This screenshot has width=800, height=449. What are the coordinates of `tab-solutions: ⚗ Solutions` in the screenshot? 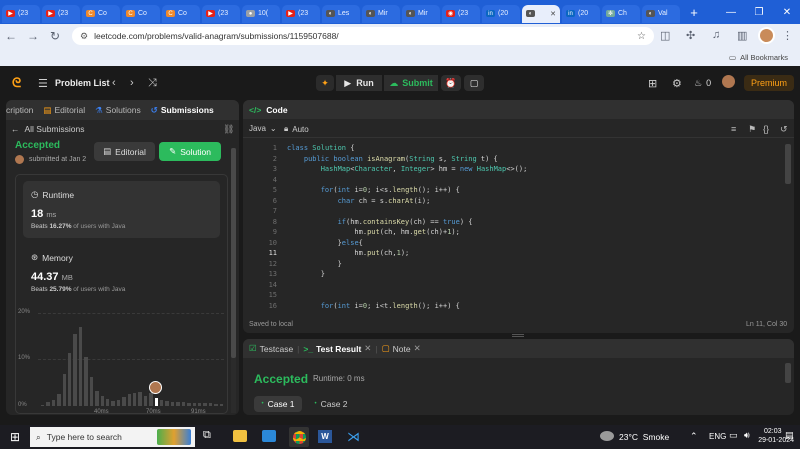 It's located at (118, 110).